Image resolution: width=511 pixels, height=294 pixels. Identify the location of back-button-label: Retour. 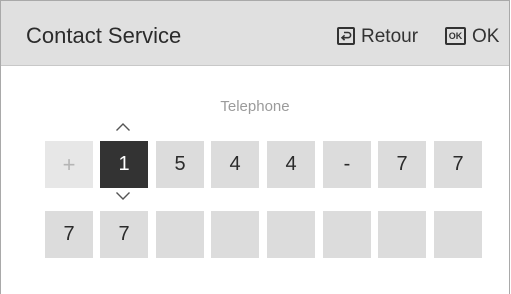
(389, 37).